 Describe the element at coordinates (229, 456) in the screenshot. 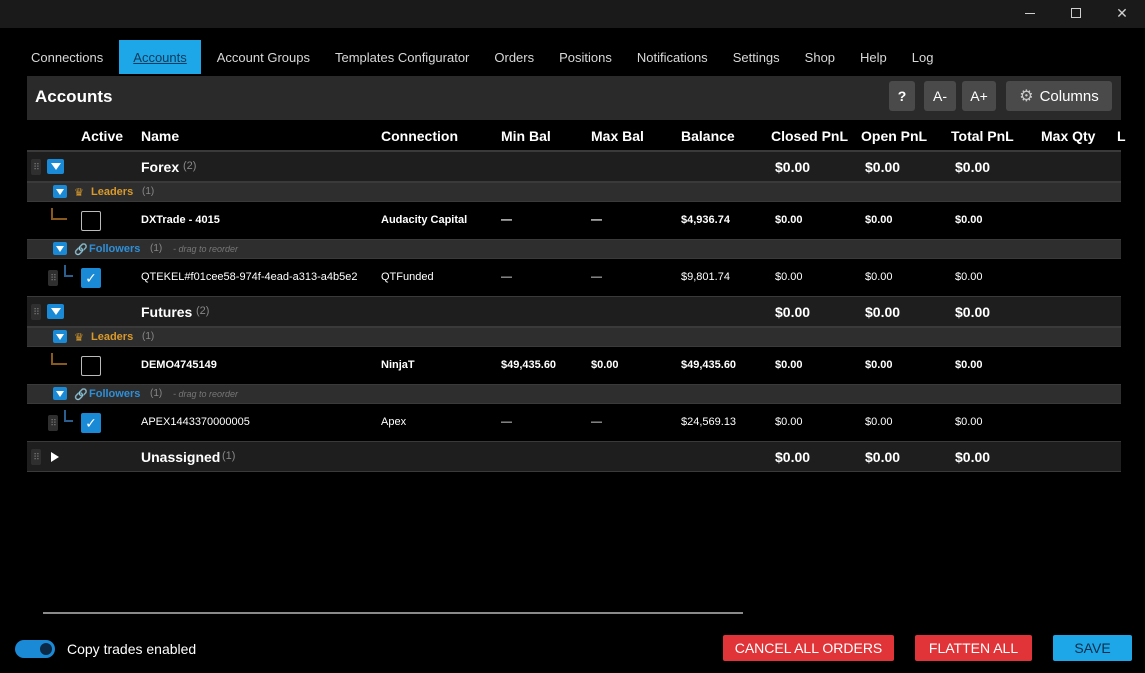

I see `group-count: (1)` at that location.